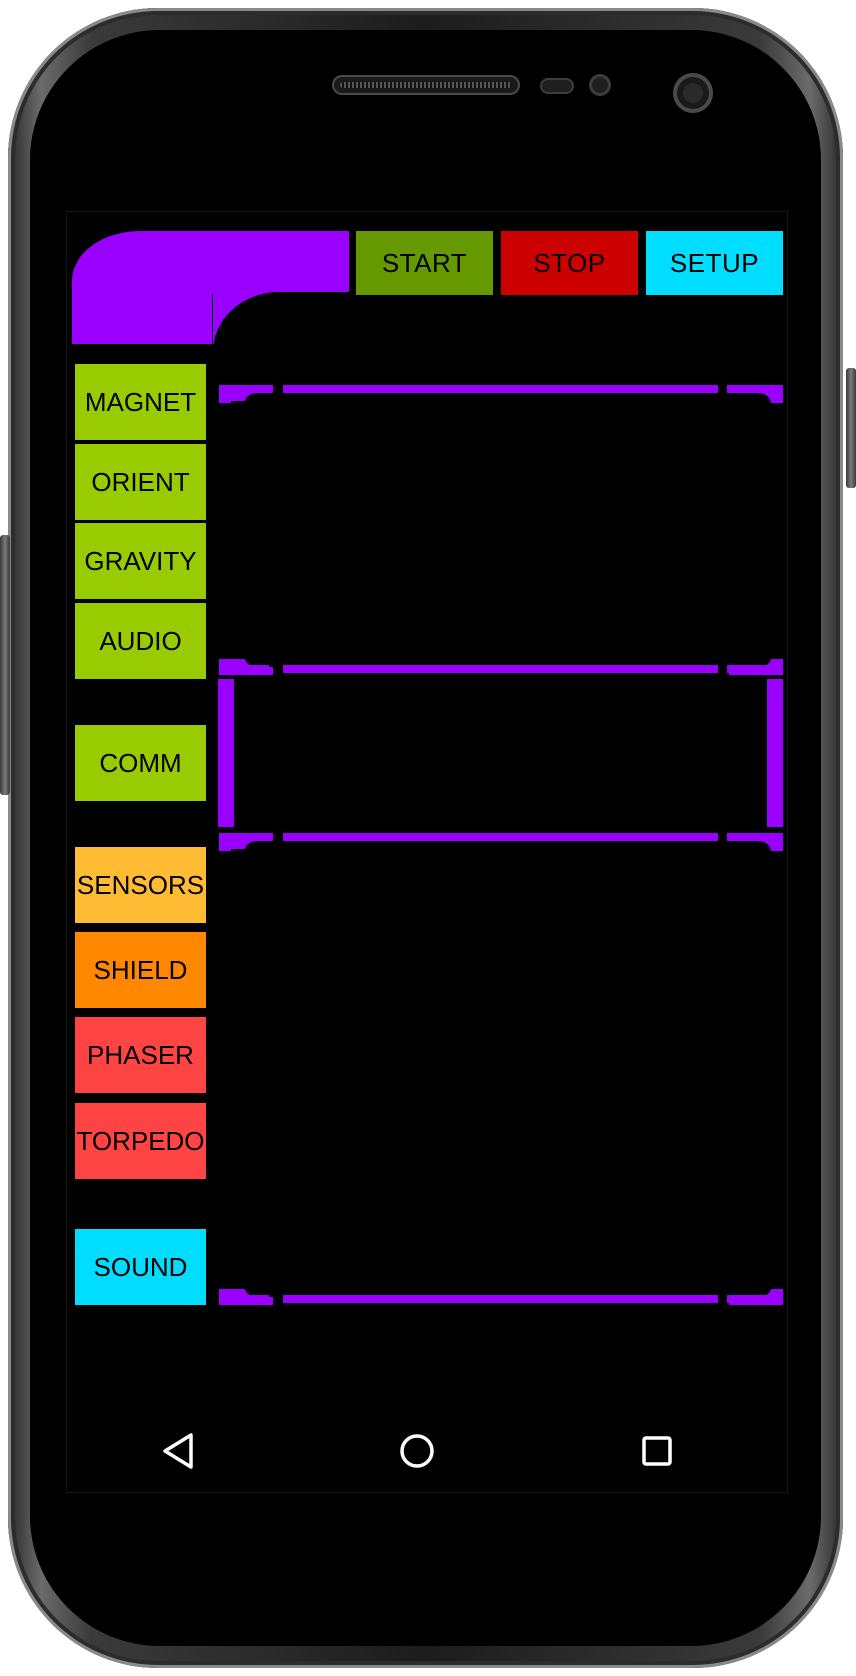 This screenshot has width=856, height=1676. What do you see at coordinates (140, 1267) in the screenshot?
I see `sound-button: SOUND` at bounding box center [140, 1267].